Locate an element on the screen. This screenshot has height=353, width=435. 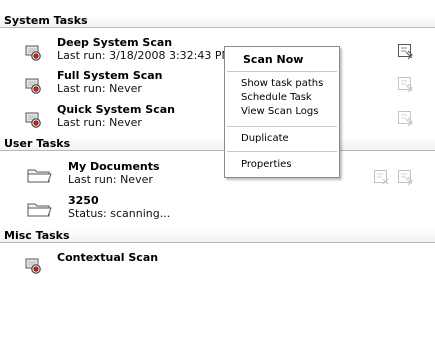
section-header-user-tasks: User Tasks is located at coordinates (217, 144).